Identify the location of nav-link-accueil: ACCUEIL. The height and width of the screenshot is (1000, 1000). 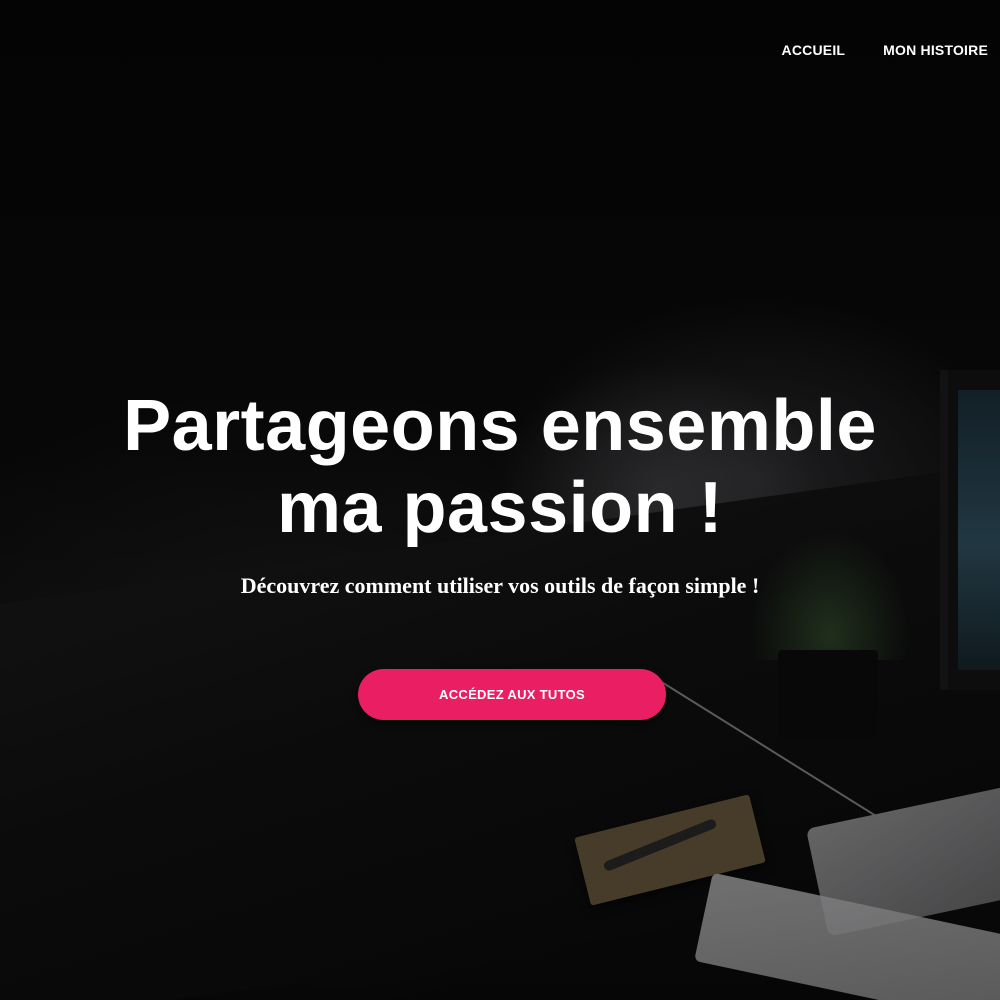
(814, 50).